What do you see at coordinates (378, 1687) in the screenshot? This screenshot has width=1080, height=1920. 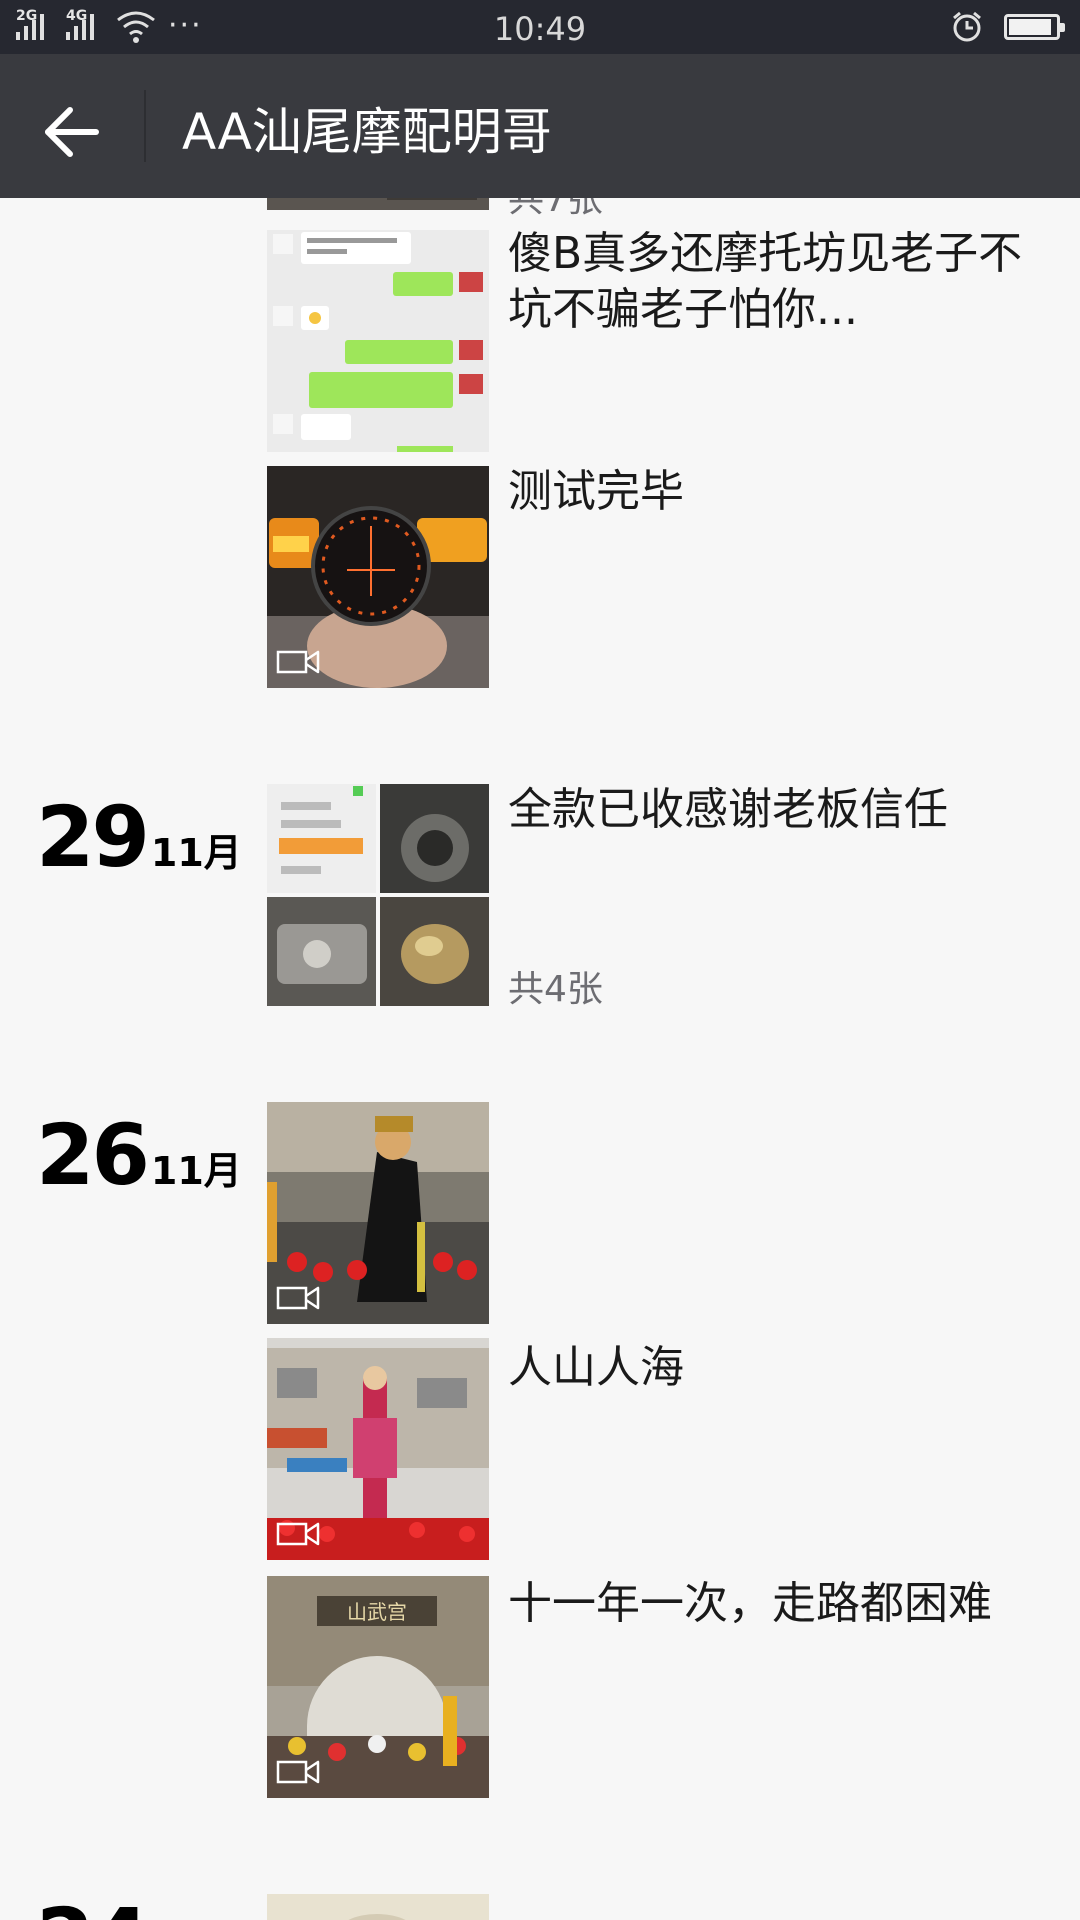 I see `post-thumbnail: 山武宫` at bounding box center [378, 1687].